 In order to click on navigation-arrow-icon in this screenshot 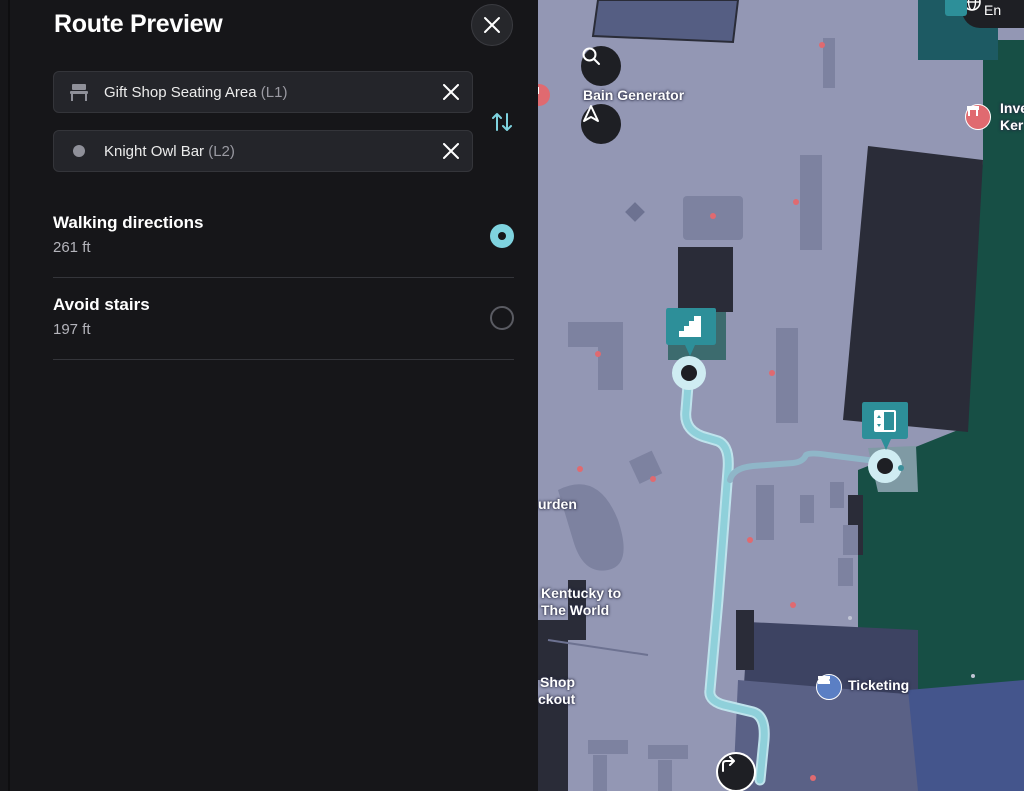, I will do `click(591, 113)`.